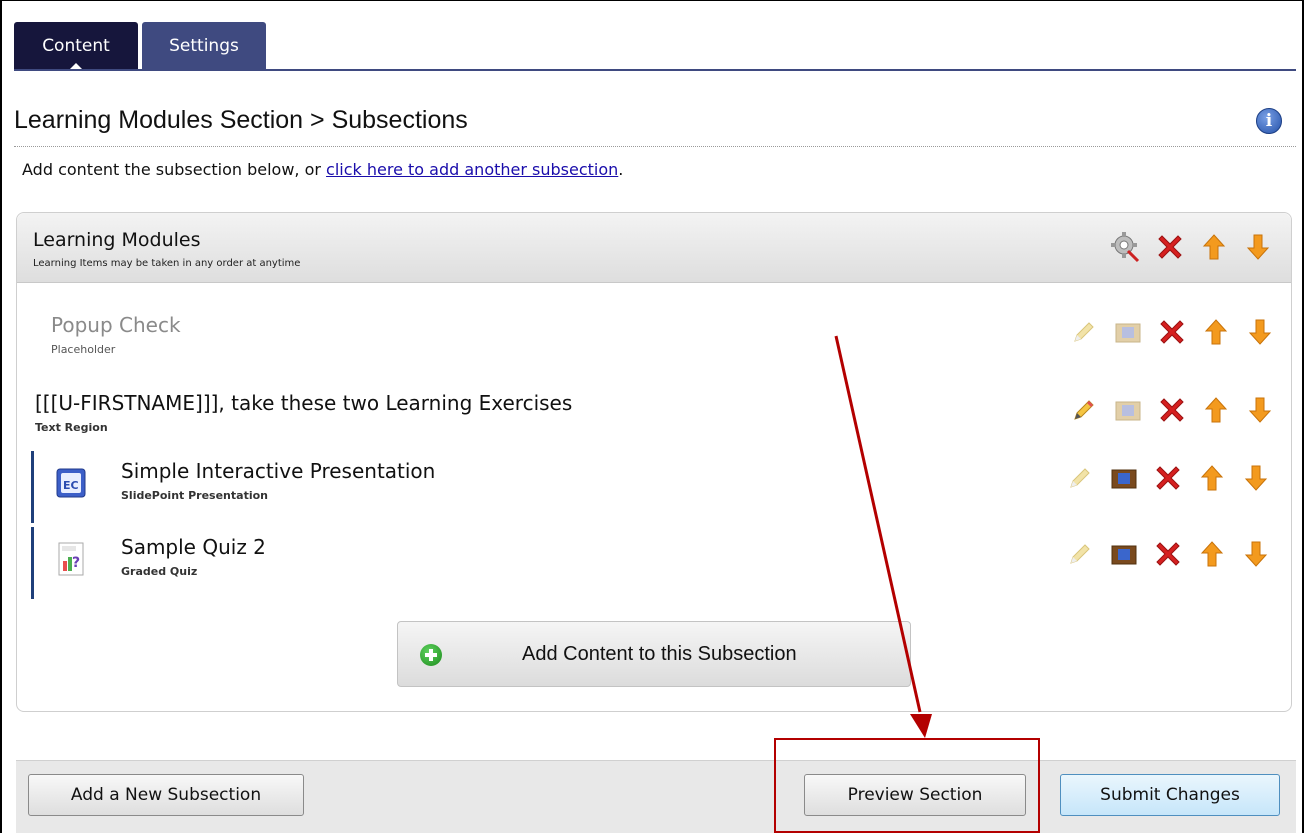 The height and width of the screenshot is (833, 1304). What do you see at coordinates (117, 240) in the screenshot?
I see `subsection-title: Learning Modules` at bounding box center [117, 240].